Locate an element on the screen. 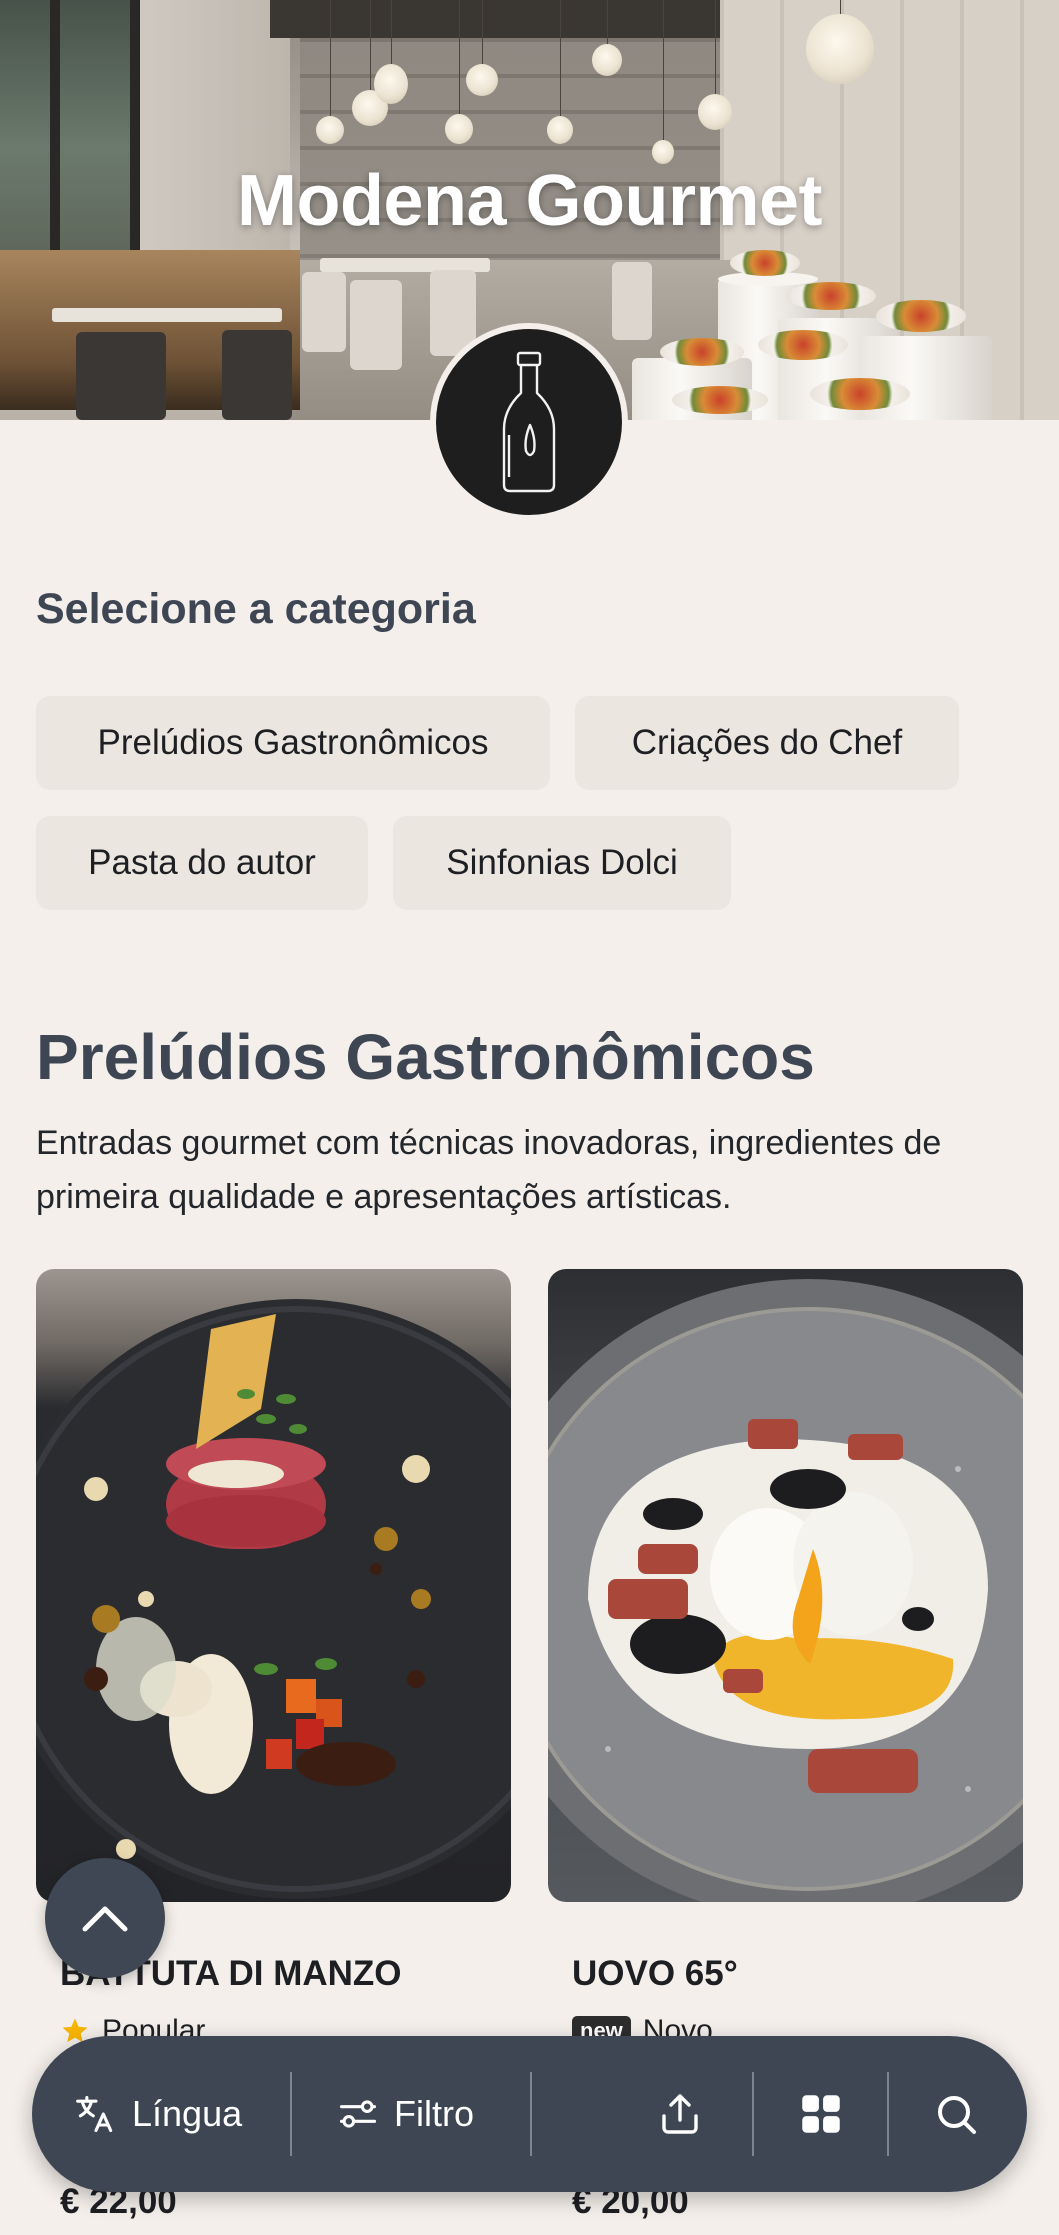 The width and height of the screenshot is (1059, 2235). grid-icon is located at coordinates (821, 2114).